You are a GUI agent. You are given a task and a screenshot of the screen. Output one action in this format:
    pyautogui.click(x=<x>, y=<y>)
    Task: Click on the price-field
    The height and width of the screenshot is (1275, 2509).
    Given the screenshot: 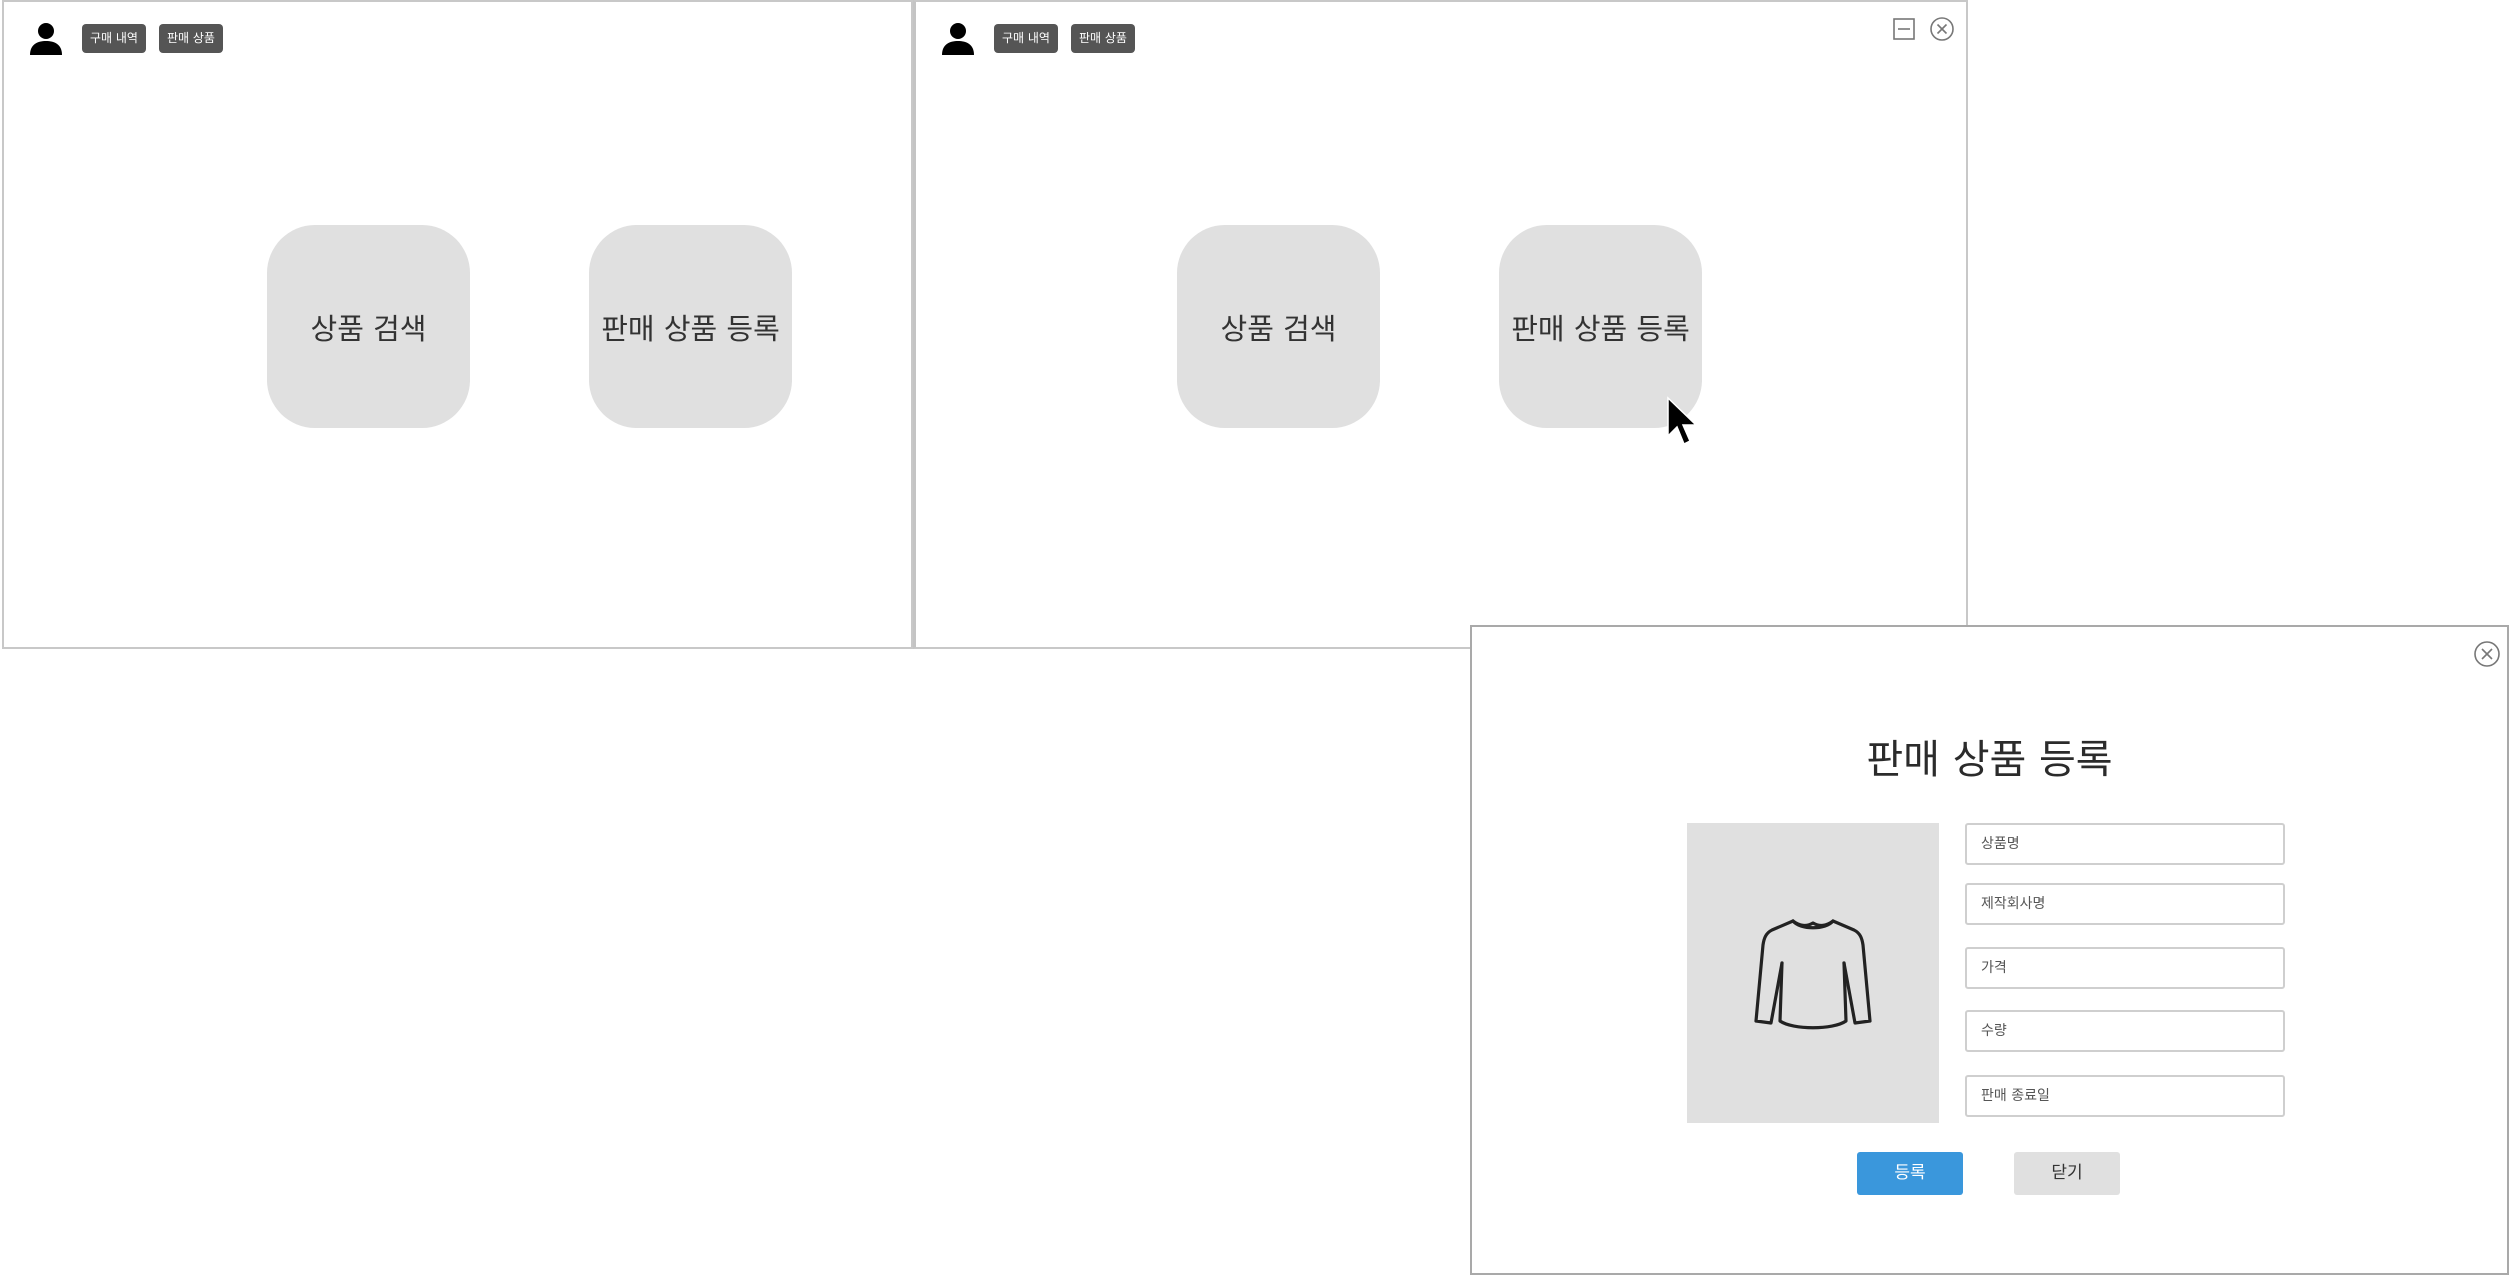 What is the action you would take?
    pyautogui.click(x=2125, y=968)
    